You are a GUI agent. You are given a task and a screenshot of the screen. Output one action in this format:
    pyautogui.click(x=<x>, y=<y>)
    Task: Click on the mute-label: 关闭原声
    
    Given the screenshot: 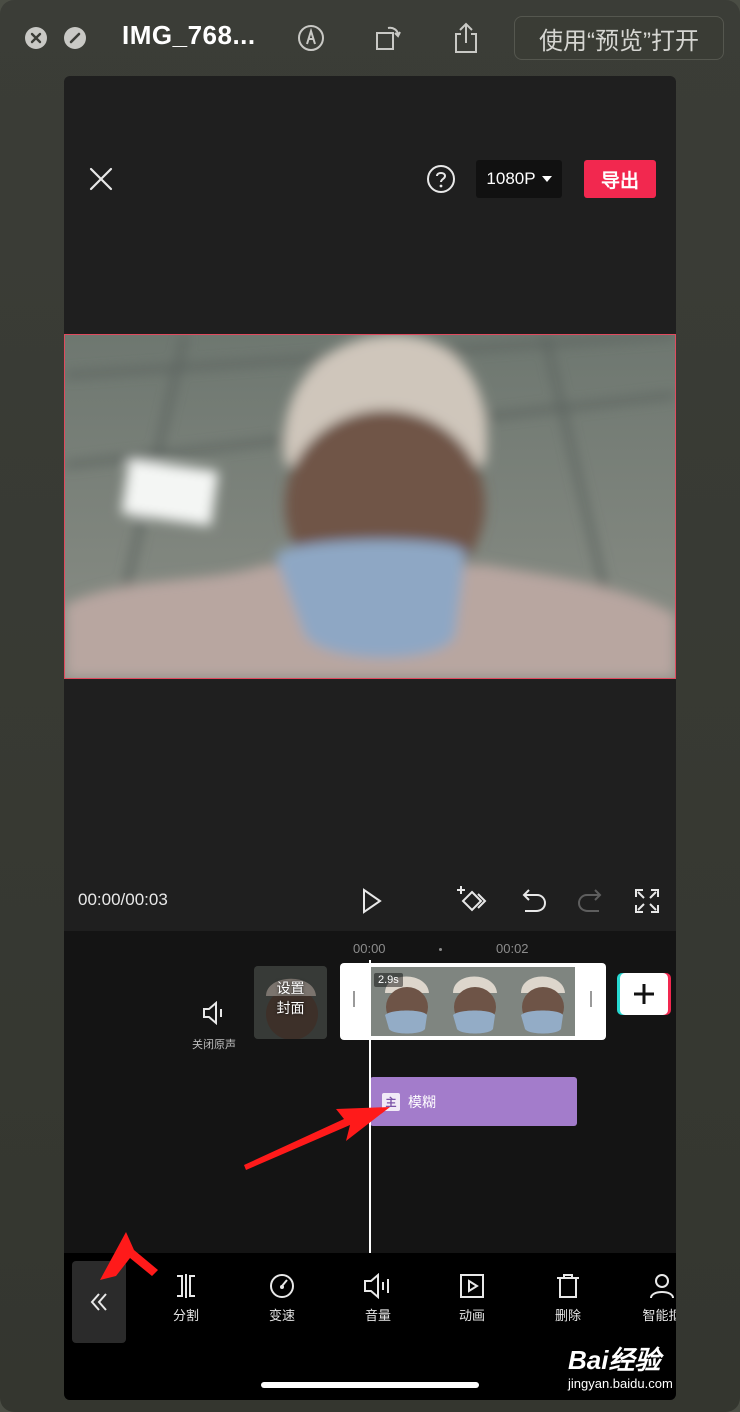 What is the action you would take?
    pyautogui.click(x=214, y=1045)
    